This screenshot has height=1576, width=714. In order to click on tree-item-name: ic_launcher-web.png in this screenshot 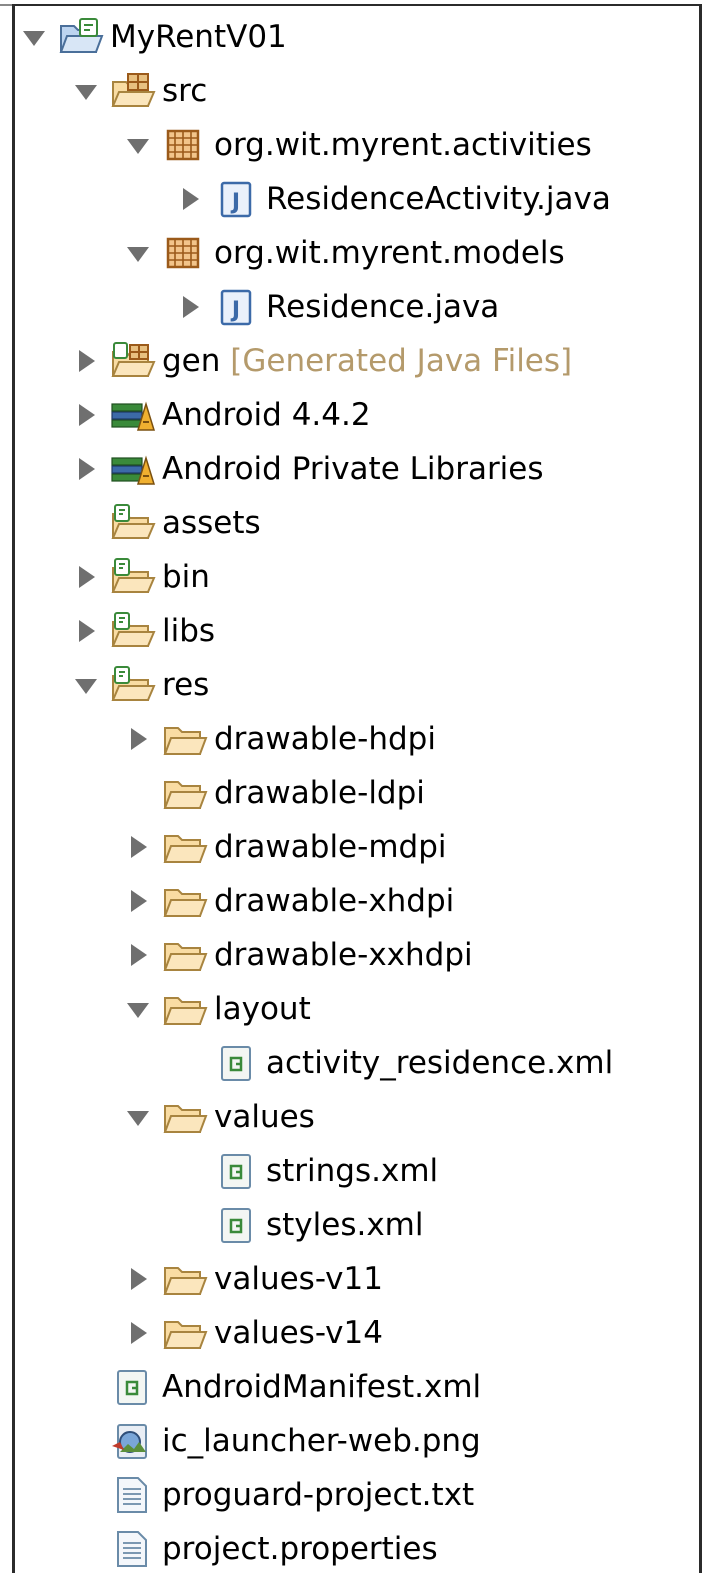, I will do `click(321, 1441)`.